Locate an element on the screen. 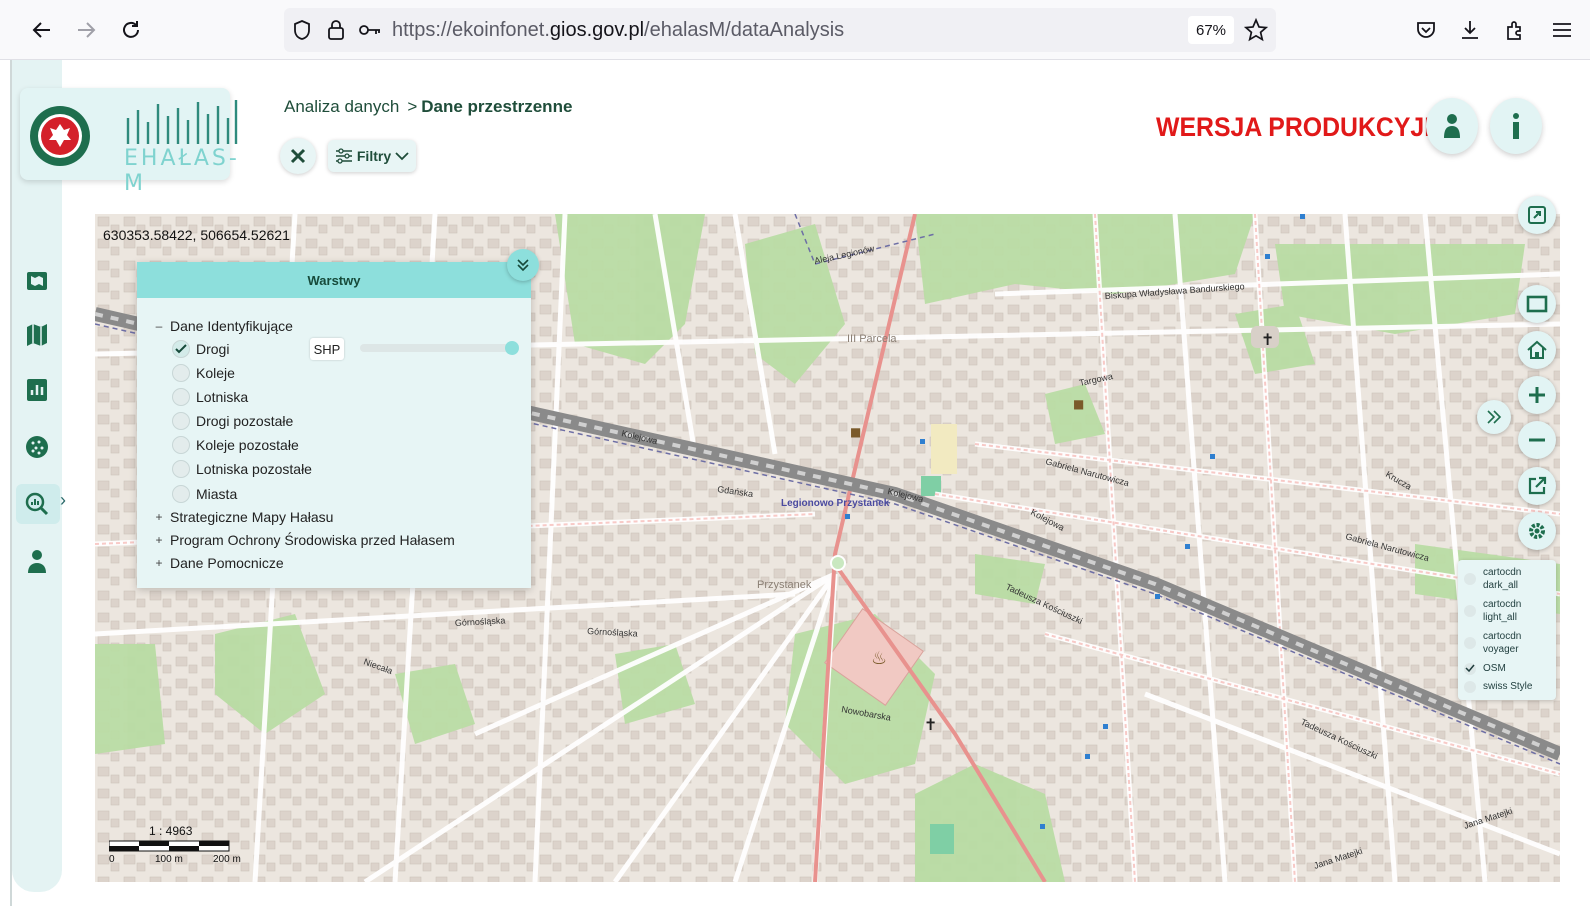  cursor-coordinates: 630353.58422, 506654.52621 is located at coordinates (196, 235).